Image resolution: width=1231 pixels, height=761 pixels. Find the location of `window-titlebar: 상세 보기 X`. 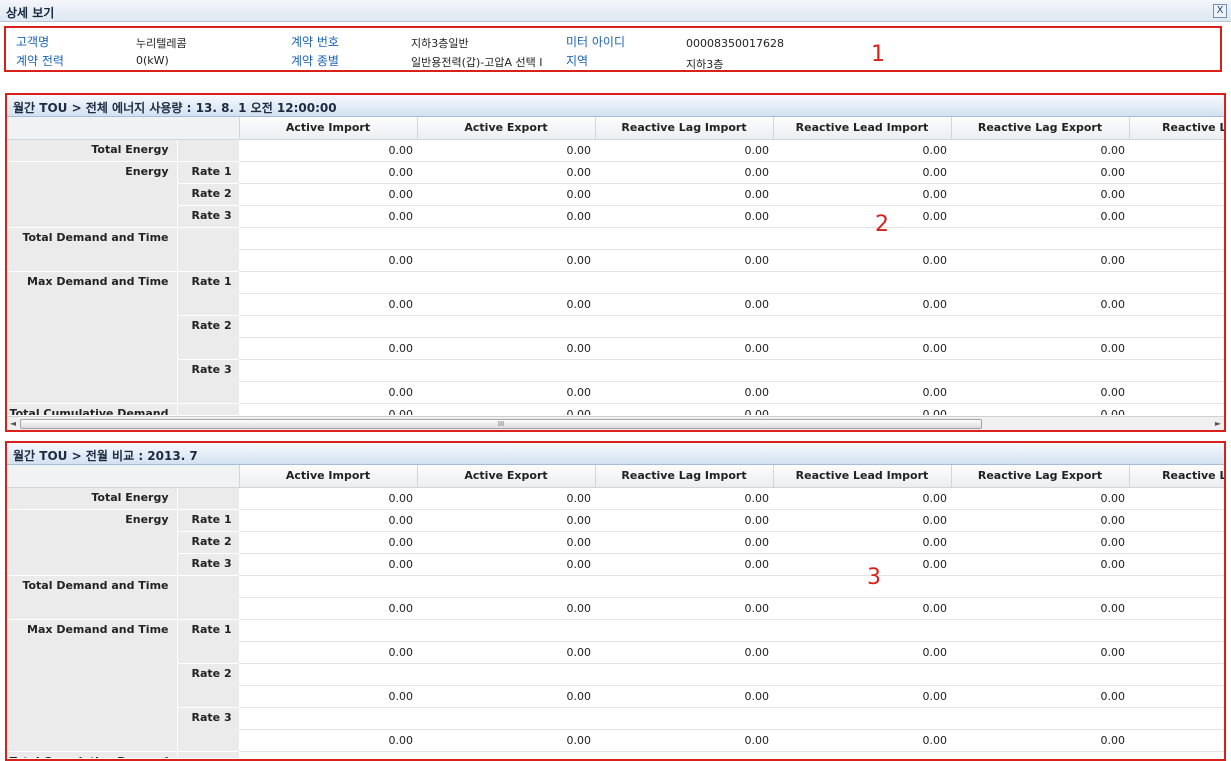

window-titlebar: 상세 보기 X is located at coordinates (615, 11).